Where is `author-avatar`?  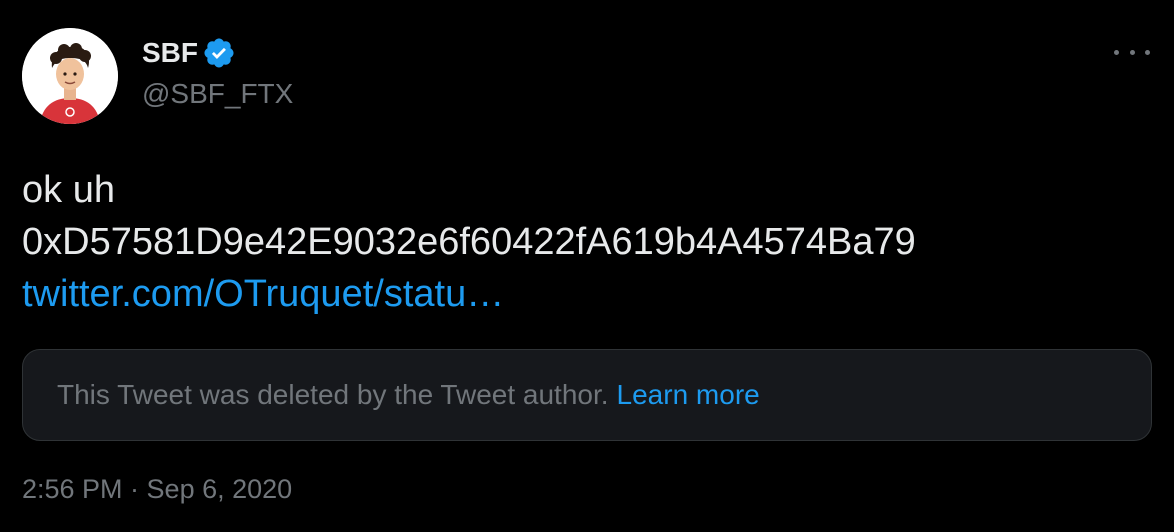 author-avatar is located at coordinates (70, 76).